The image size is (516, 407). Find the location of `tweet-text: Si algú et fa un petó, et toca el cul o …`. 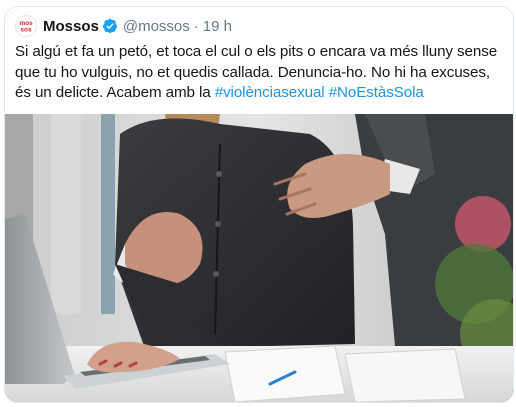

tweet-text: Si algú et fa un petó, et toca el cul o … is located at coordinates (261, 73).